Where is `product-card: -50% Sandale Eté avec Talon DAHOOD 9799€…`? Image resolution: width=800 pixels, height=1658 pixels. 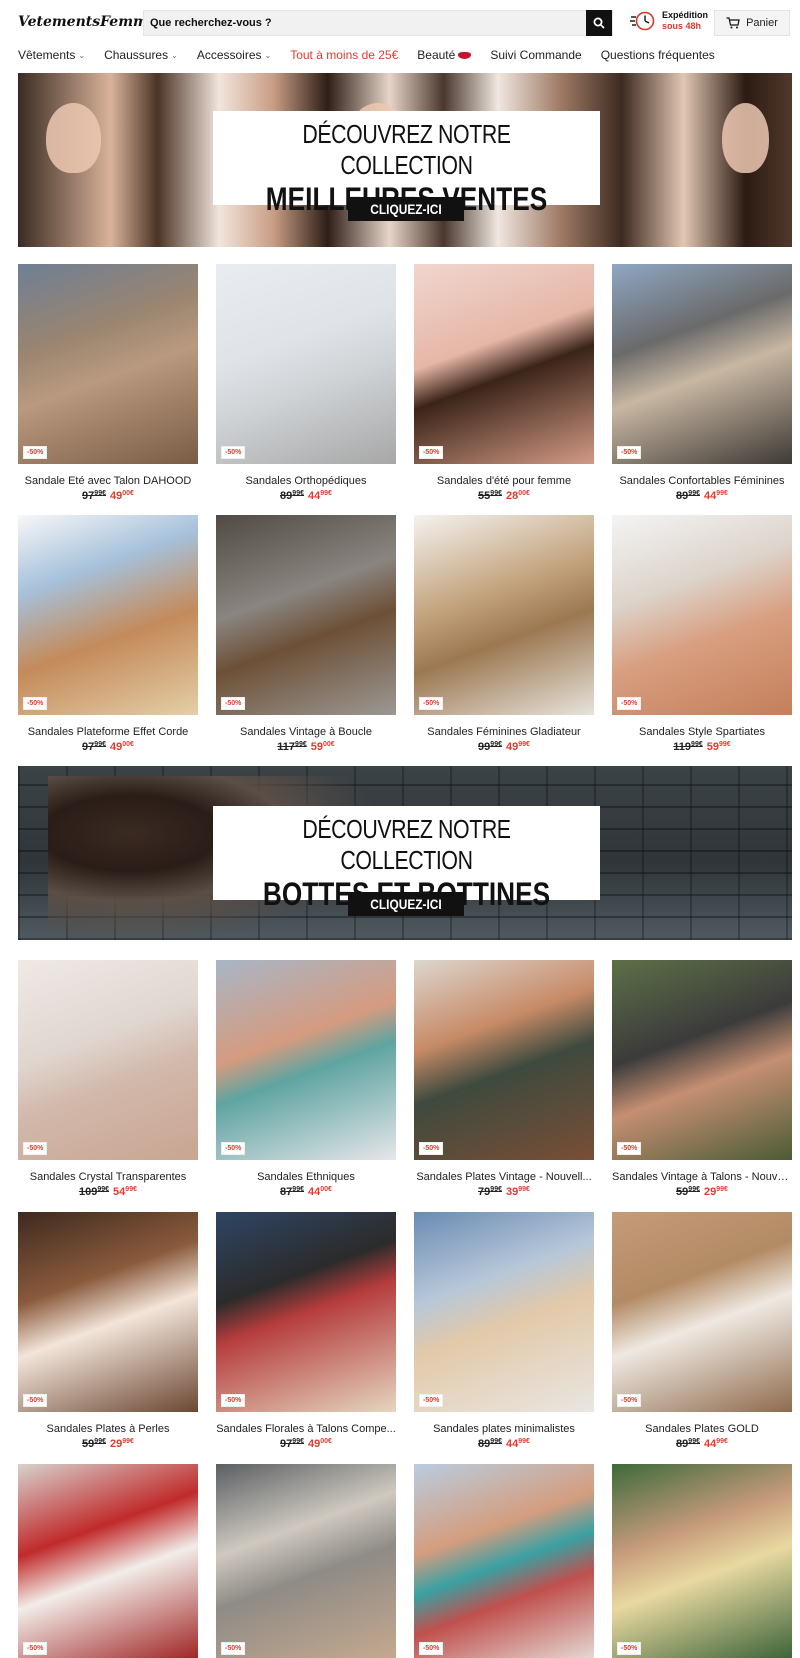 product-card: -50% Sandale Eté avec Talon DAHOOD 9799€… is located at coordinates (108, 383).